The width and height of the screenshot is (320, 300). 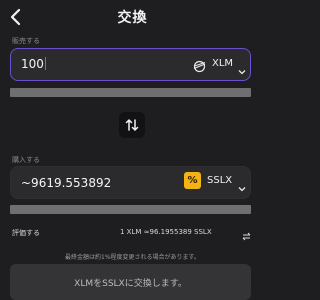 What do you see at coordinates (130, 92) in the screenshot?
I see `sell-amount-slider` at bounding box center [130, 92].